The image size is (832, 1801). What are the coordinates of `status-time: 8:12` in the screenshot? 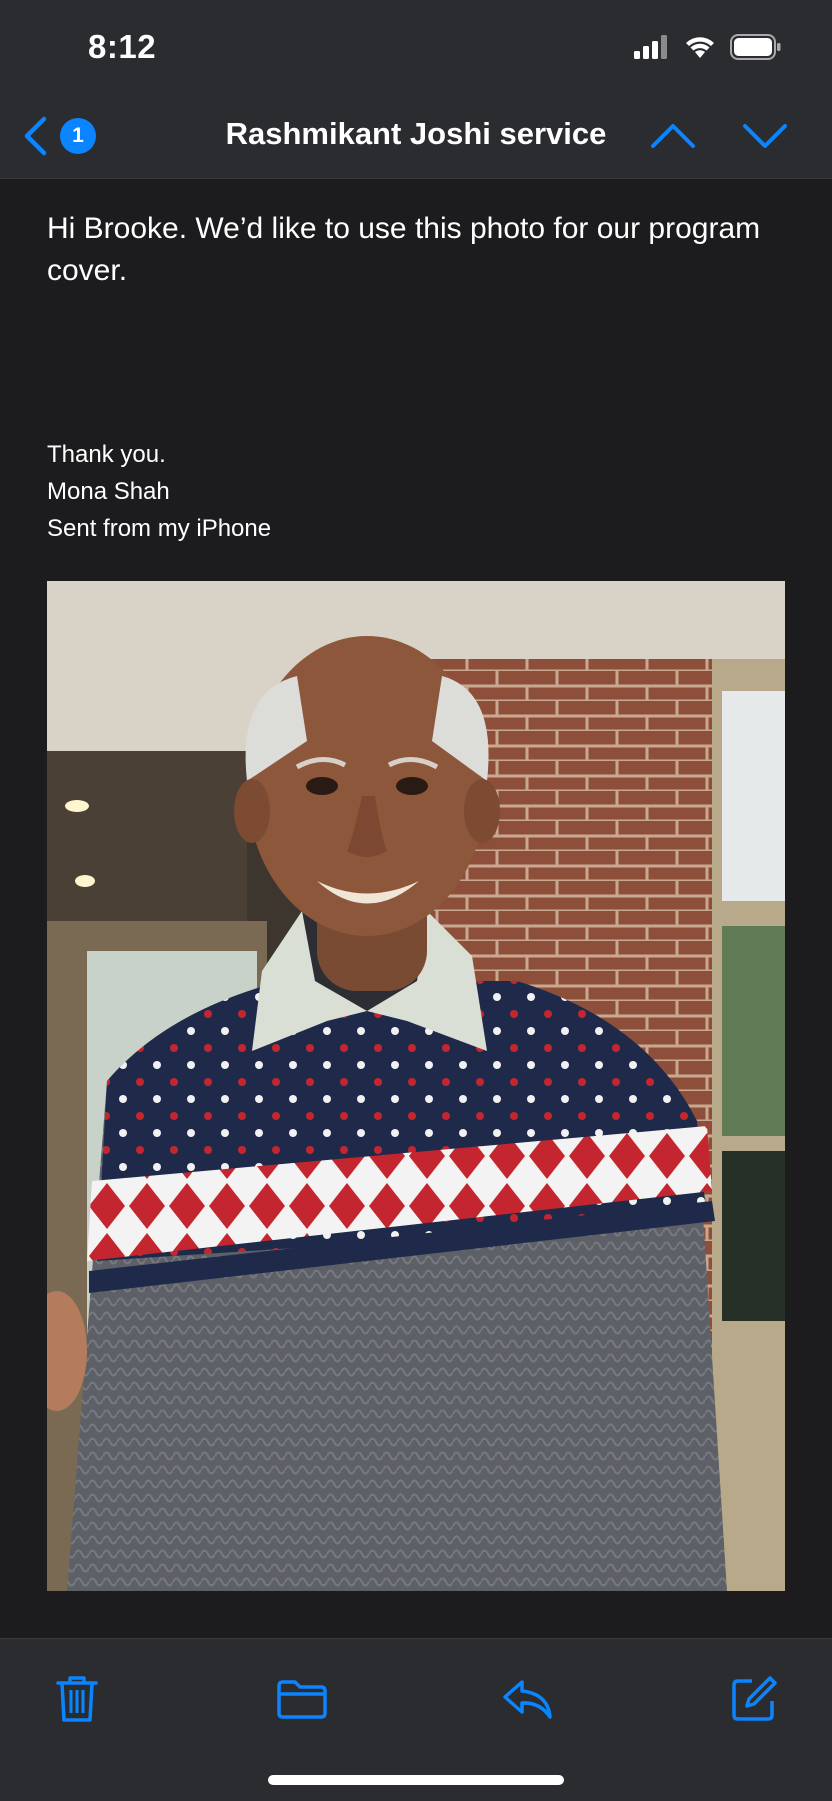 It's located at (122, 46).